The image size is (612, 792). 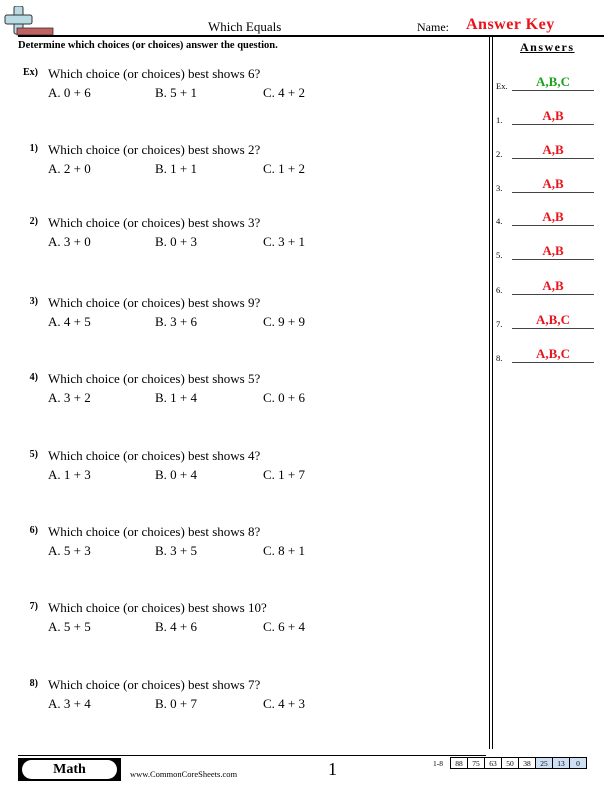 What do you see at coordinates (502, 86) in the screenshot?
I see `answer-label: Ex.` at bounding box center [502, 86].